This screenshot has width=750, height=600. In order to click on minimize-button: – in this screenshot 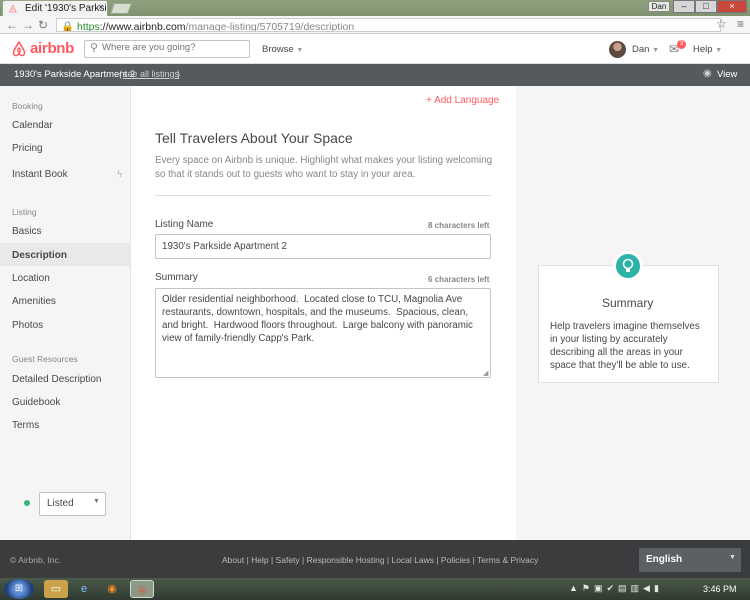, I will do `click(684, 6)`.